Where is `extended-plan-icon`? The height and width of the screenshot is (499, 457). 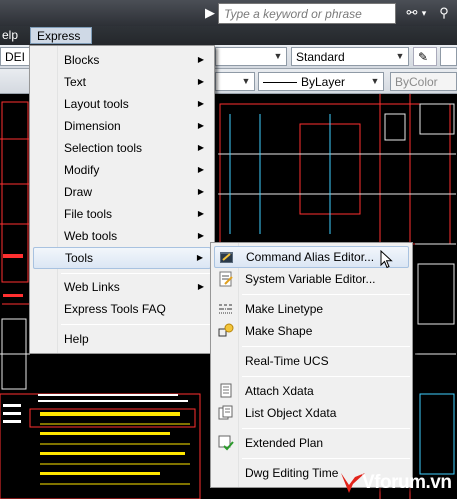
extended-plan-icon is located at coordinates (226, 443).